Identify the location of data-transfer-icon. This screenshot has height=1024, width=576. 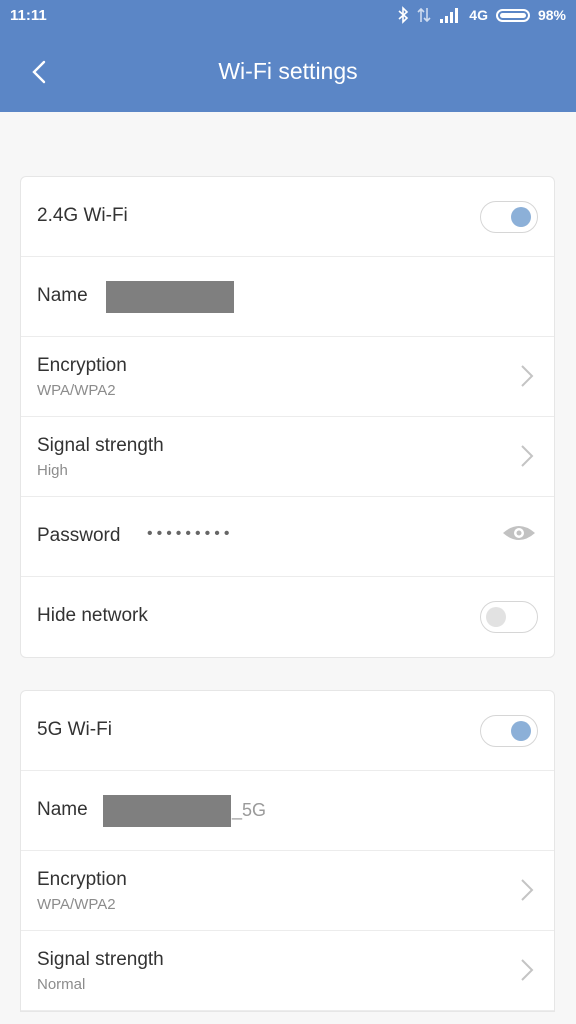
(424, 15).